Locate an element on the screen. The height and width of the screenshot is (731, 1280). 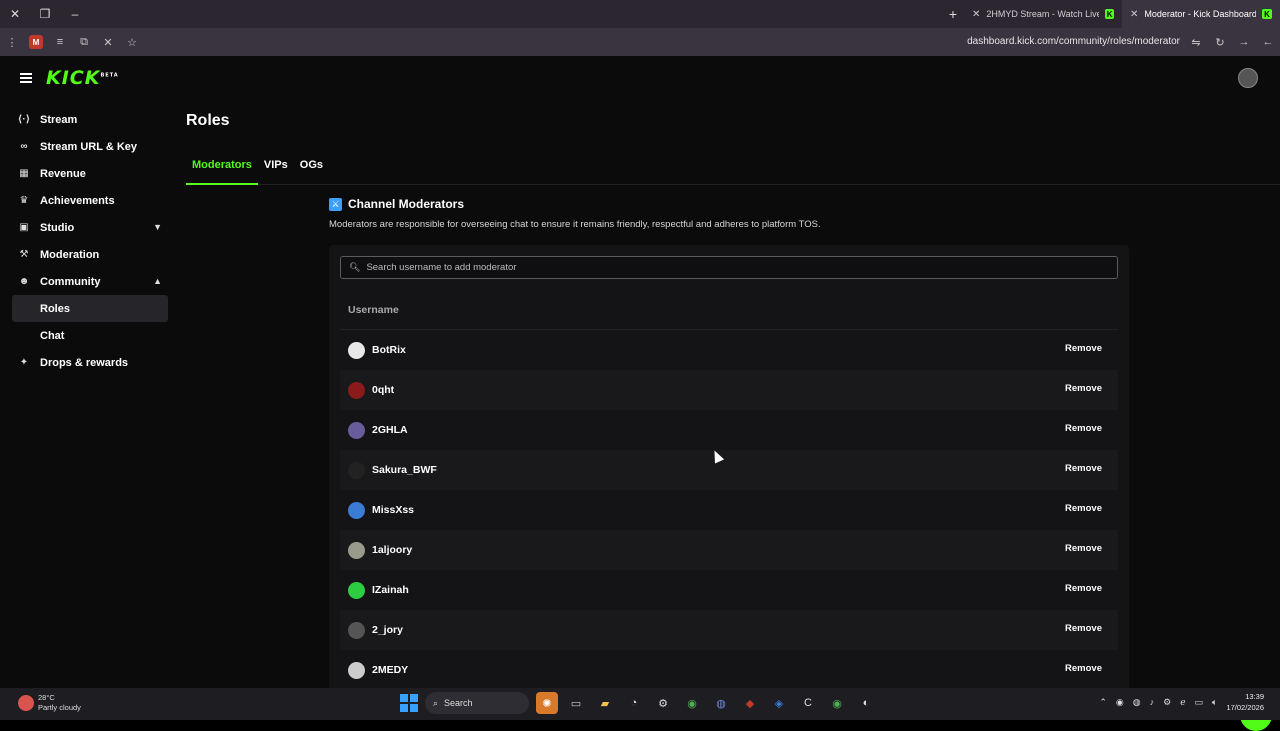
app-icon: ◆ is located at coordinates (750, 703).